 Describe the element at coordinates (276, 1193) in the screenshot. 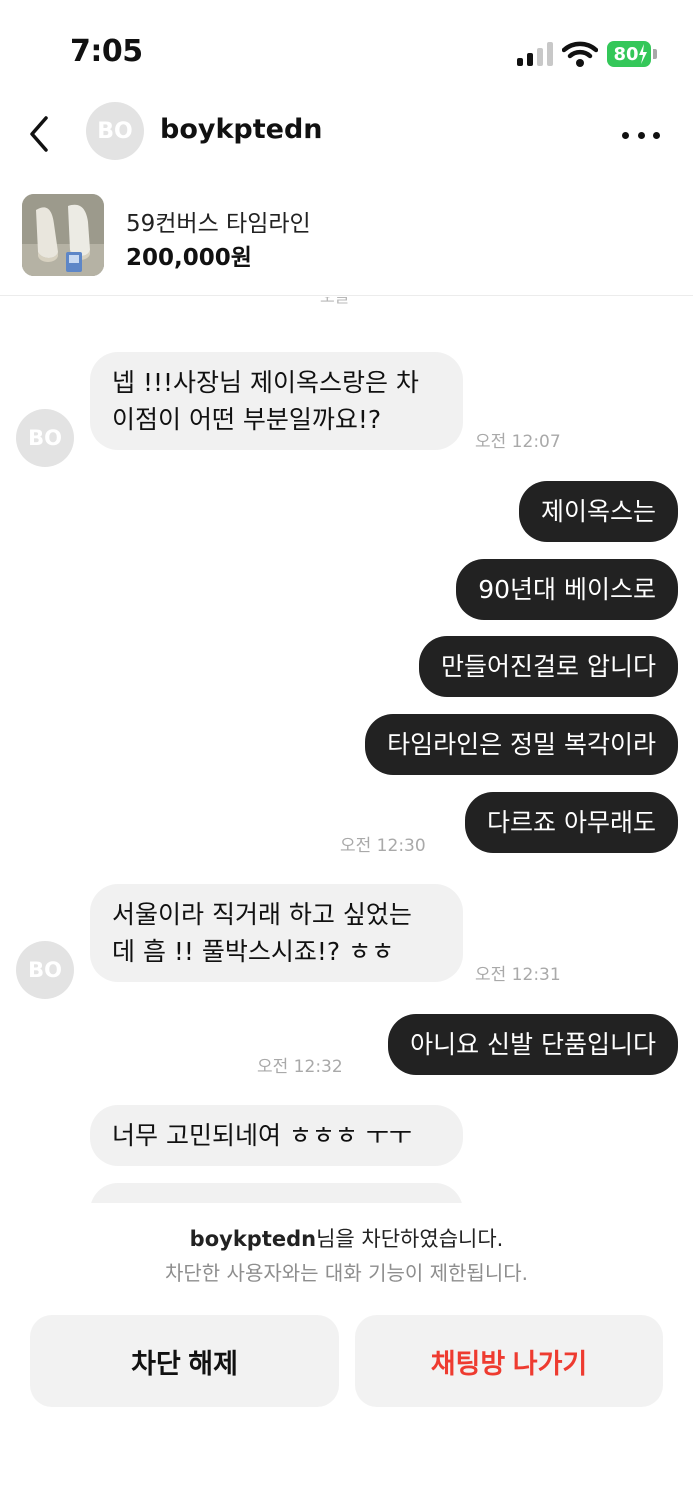

I see `incoming-message-partial` at that location.